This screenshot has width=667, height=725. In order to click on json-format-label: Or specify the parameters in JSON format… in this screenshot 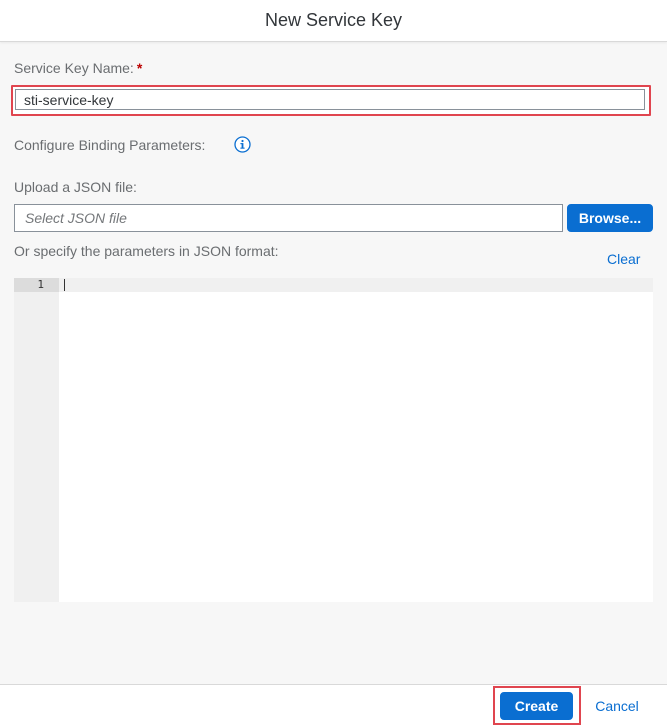, I will do `click(146, 251)`.